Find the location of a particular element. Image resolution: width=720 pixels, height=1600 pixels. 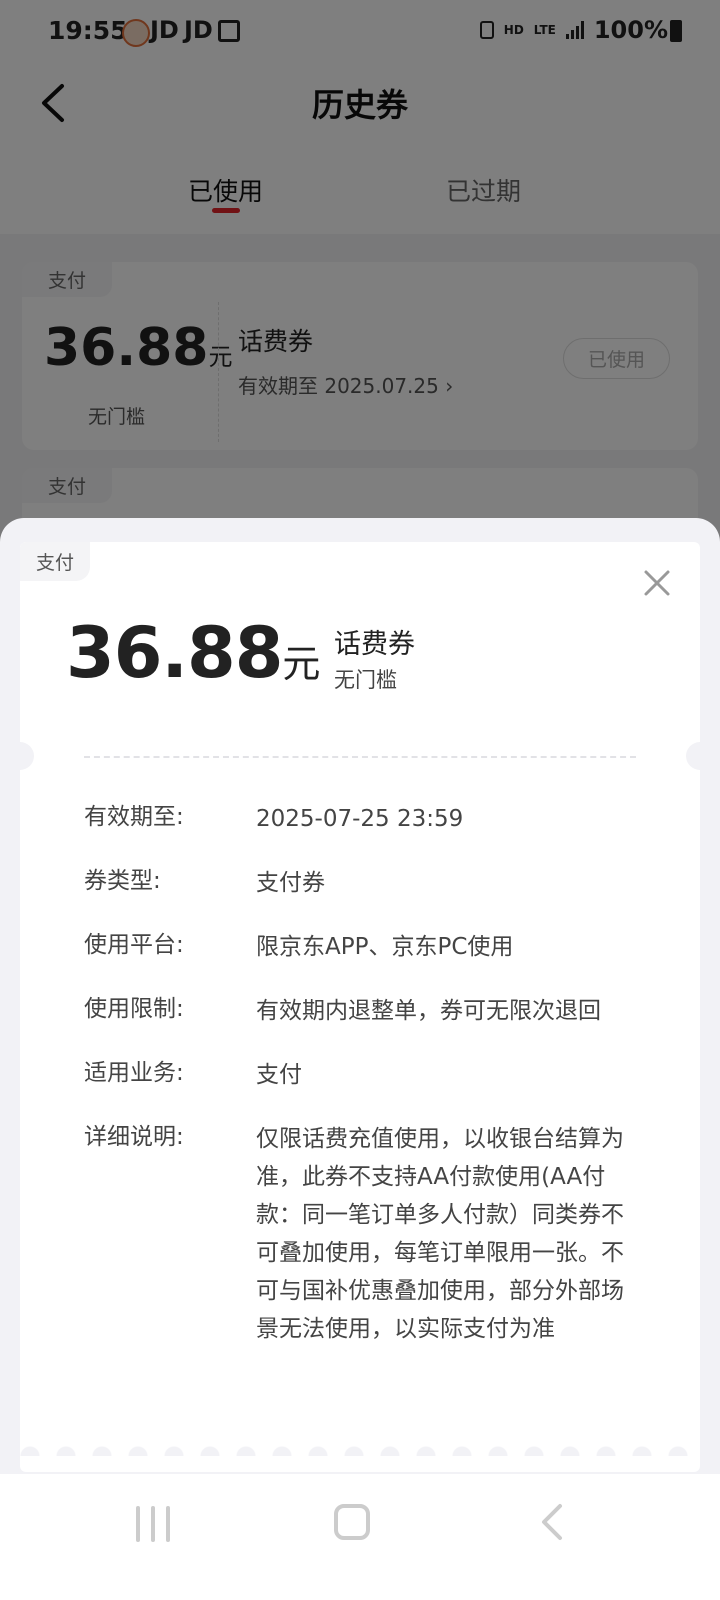

recents-icon is located at coordinates (153, 1524).